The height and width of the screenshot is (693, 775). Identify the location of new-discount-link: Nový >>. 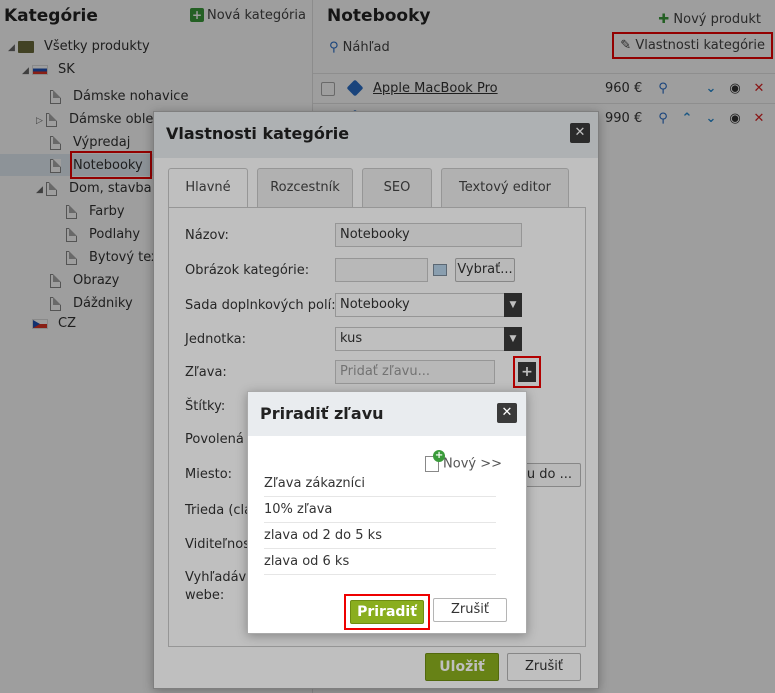
(463, 461).